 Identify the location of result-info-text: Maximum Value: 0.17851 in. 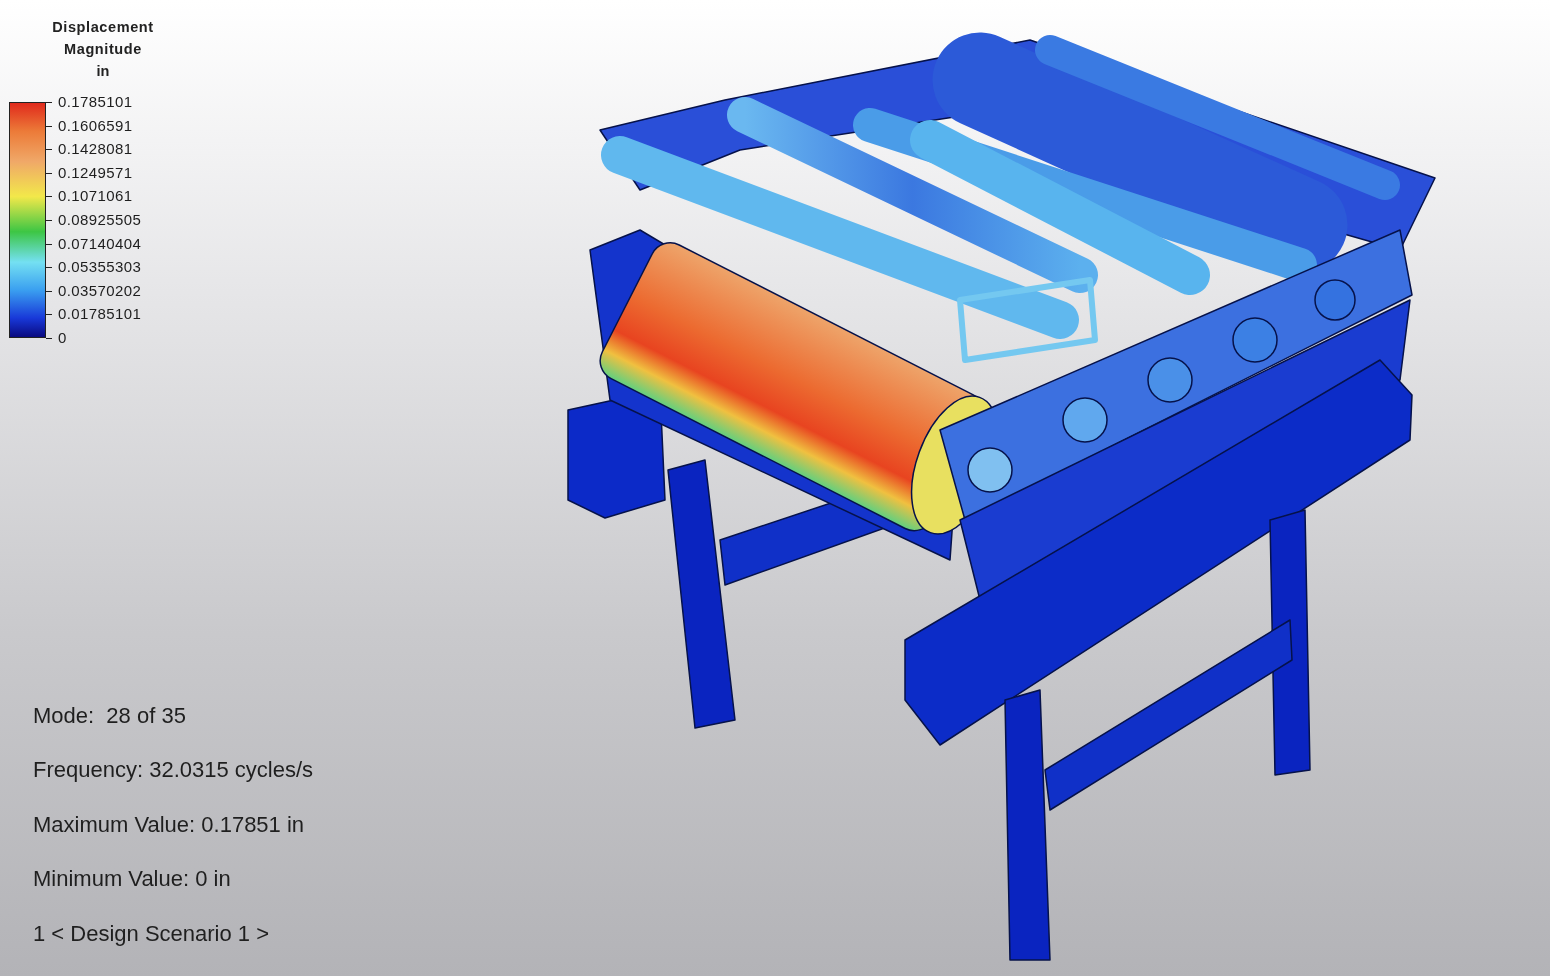
(169, 824).